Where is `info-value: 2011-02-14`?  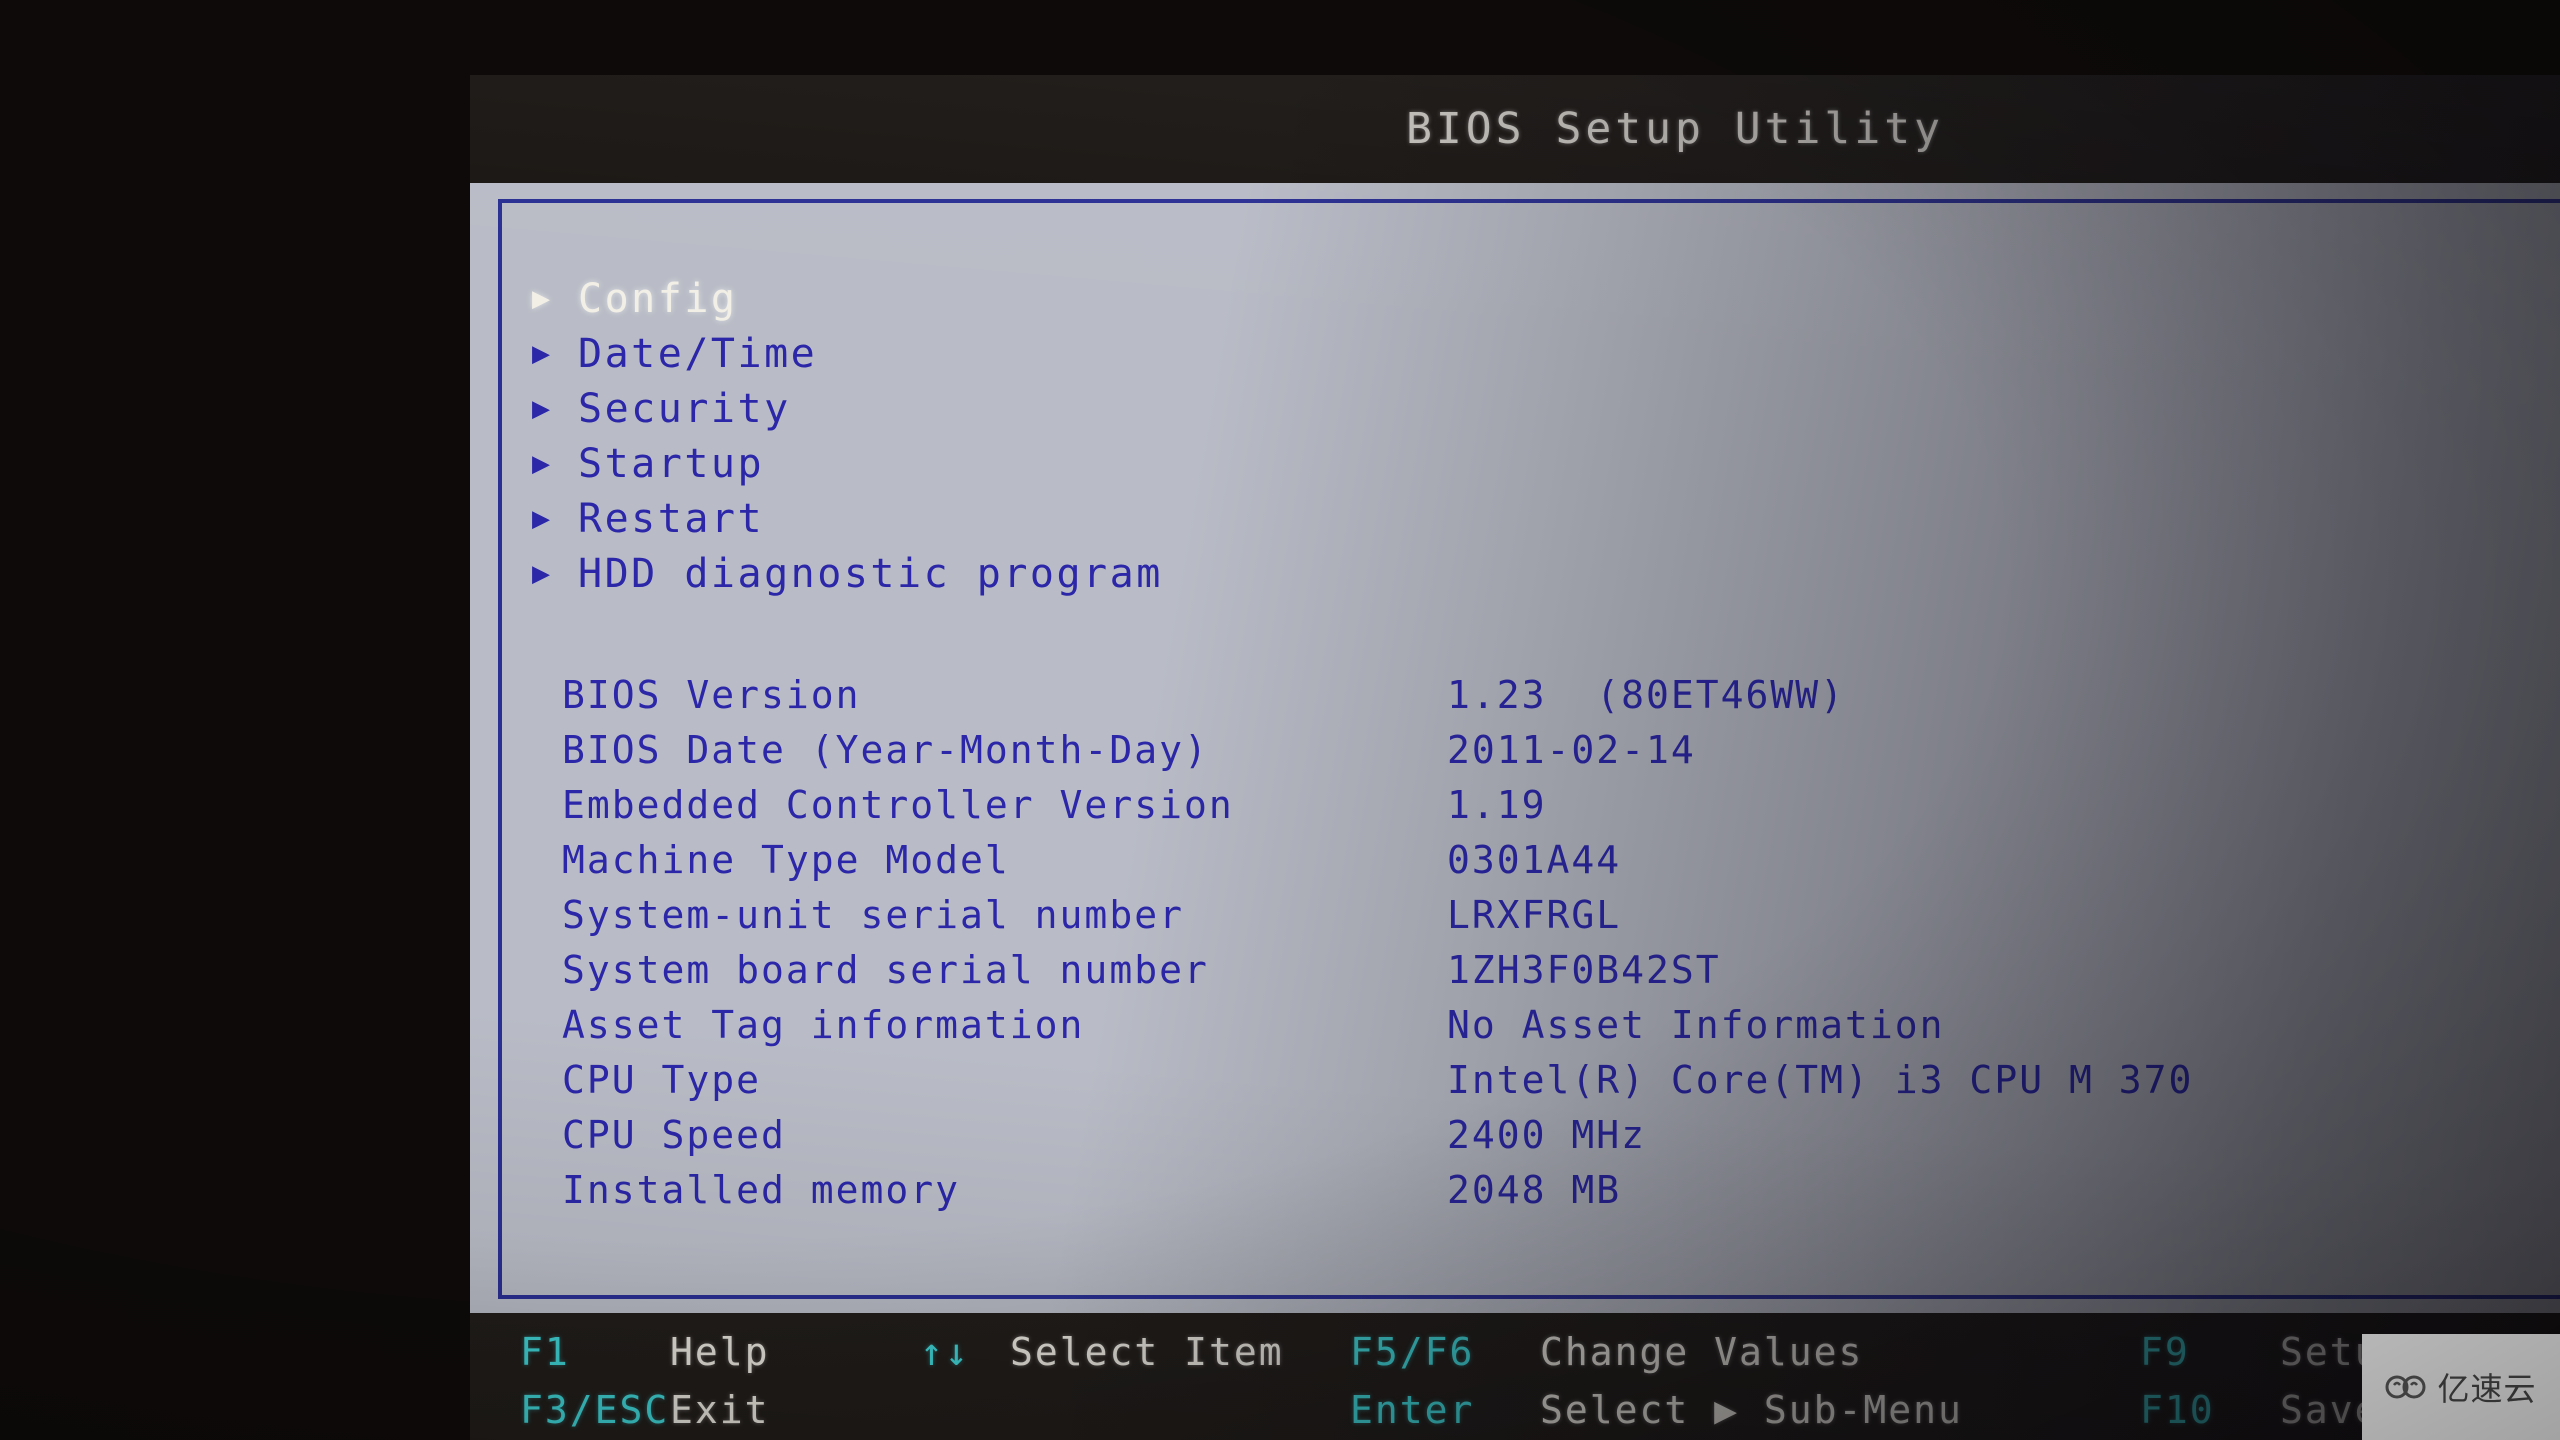
info-value: 2011-02-14 is located at coordinates (1571, 750).